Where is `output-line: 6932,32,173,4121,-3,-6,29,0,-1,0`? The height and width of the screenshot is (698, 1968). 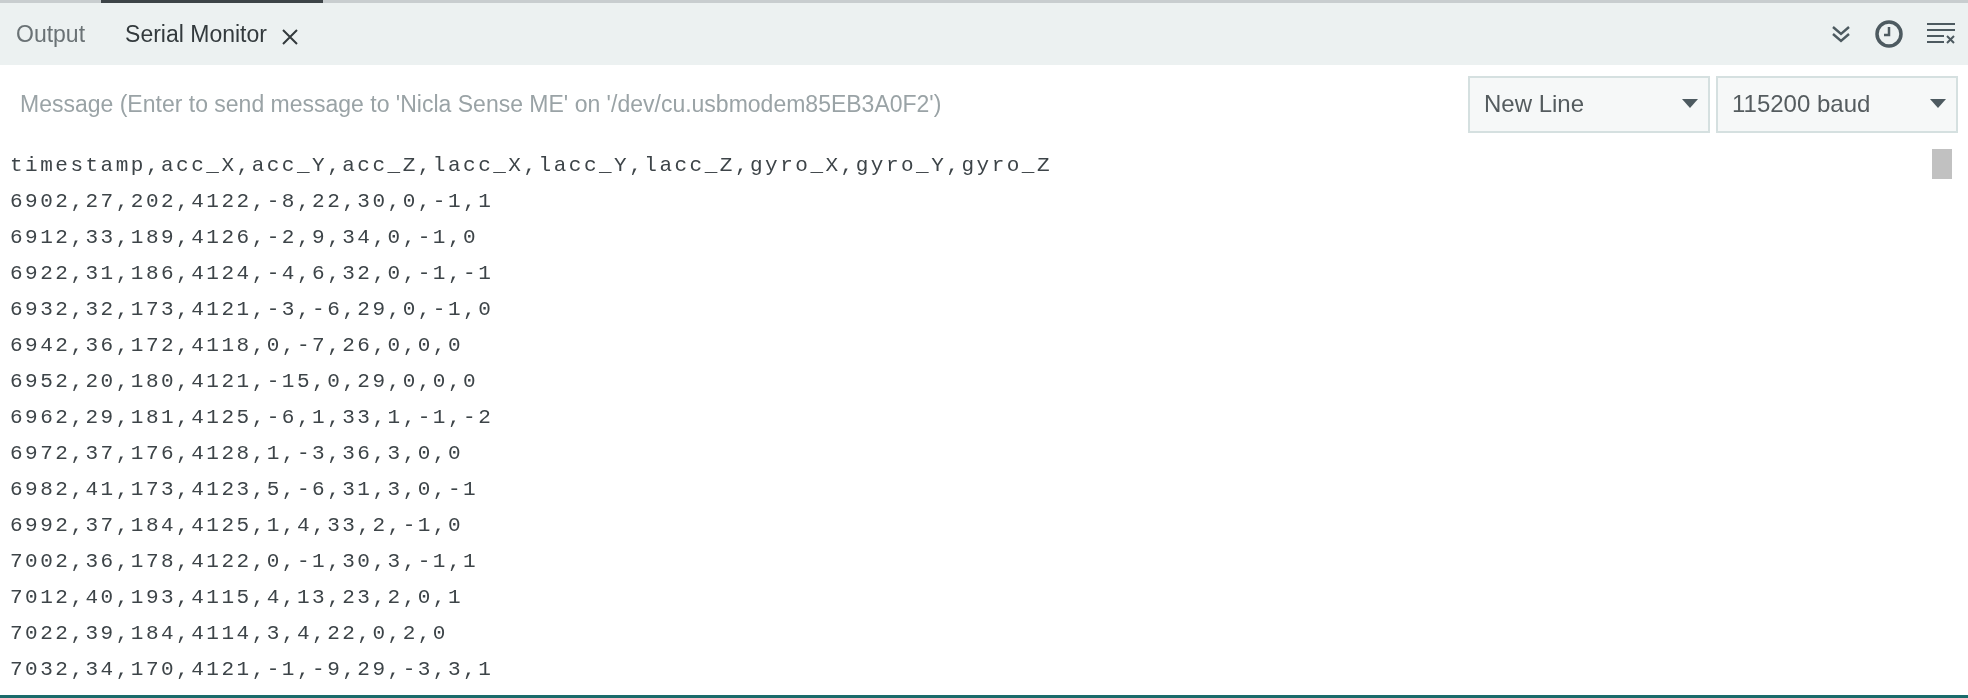 output-line: 6932,32,173,4121,-3,-6,29,0,-1,0 is located at coordinates (252, 310).